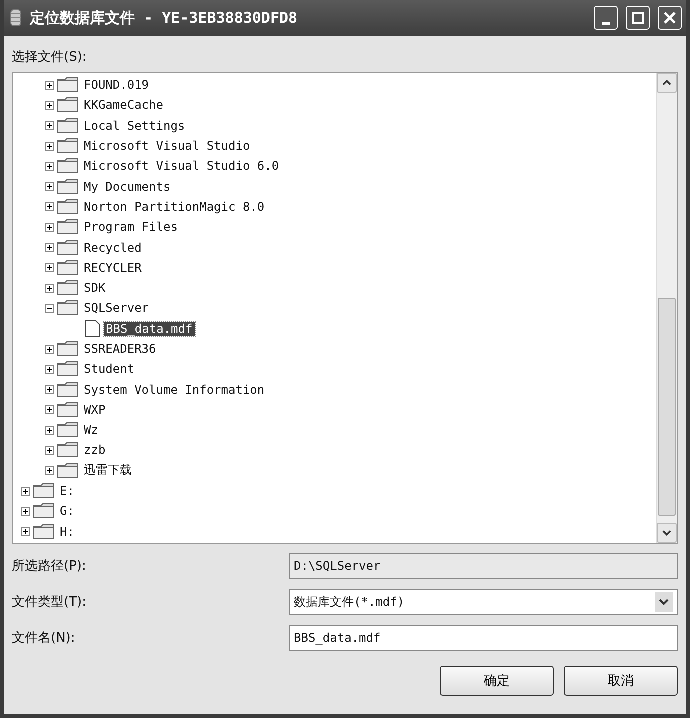 This screenshot has width=690, height=718. I want to click on field-label: 文件名(N):, so click(44, 638).